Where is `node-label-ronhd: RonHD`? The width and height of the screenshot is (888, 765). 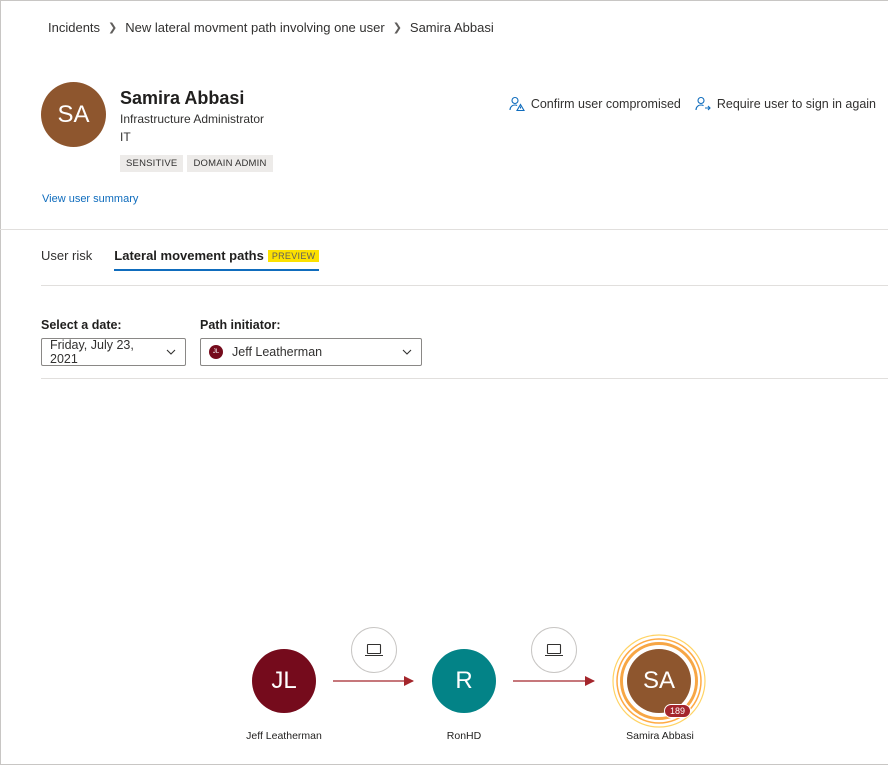 node-label-ronhd: RonHD is located at coordinates (464, 736).